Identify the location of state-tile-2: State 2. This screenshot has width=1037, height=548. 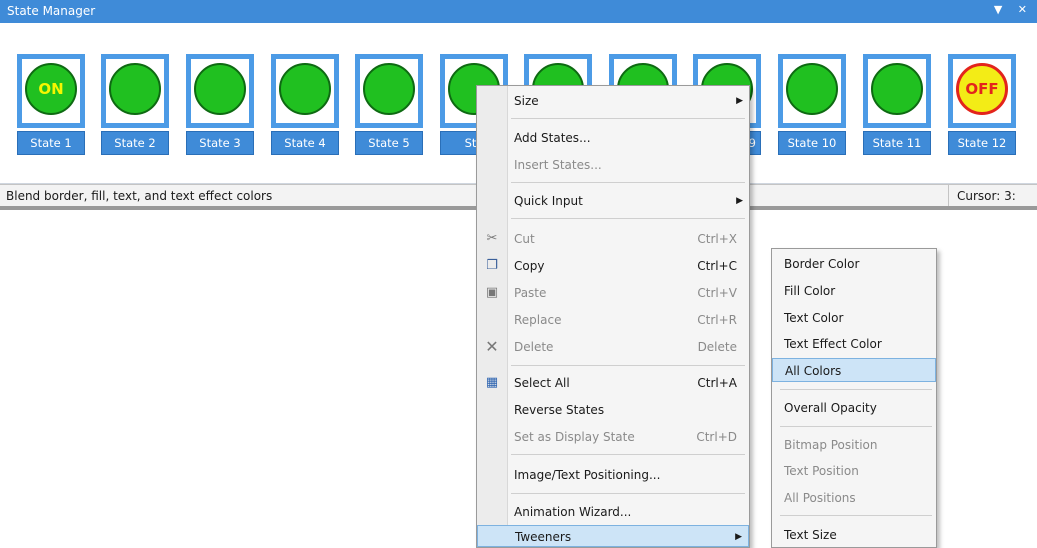
(135, 114).